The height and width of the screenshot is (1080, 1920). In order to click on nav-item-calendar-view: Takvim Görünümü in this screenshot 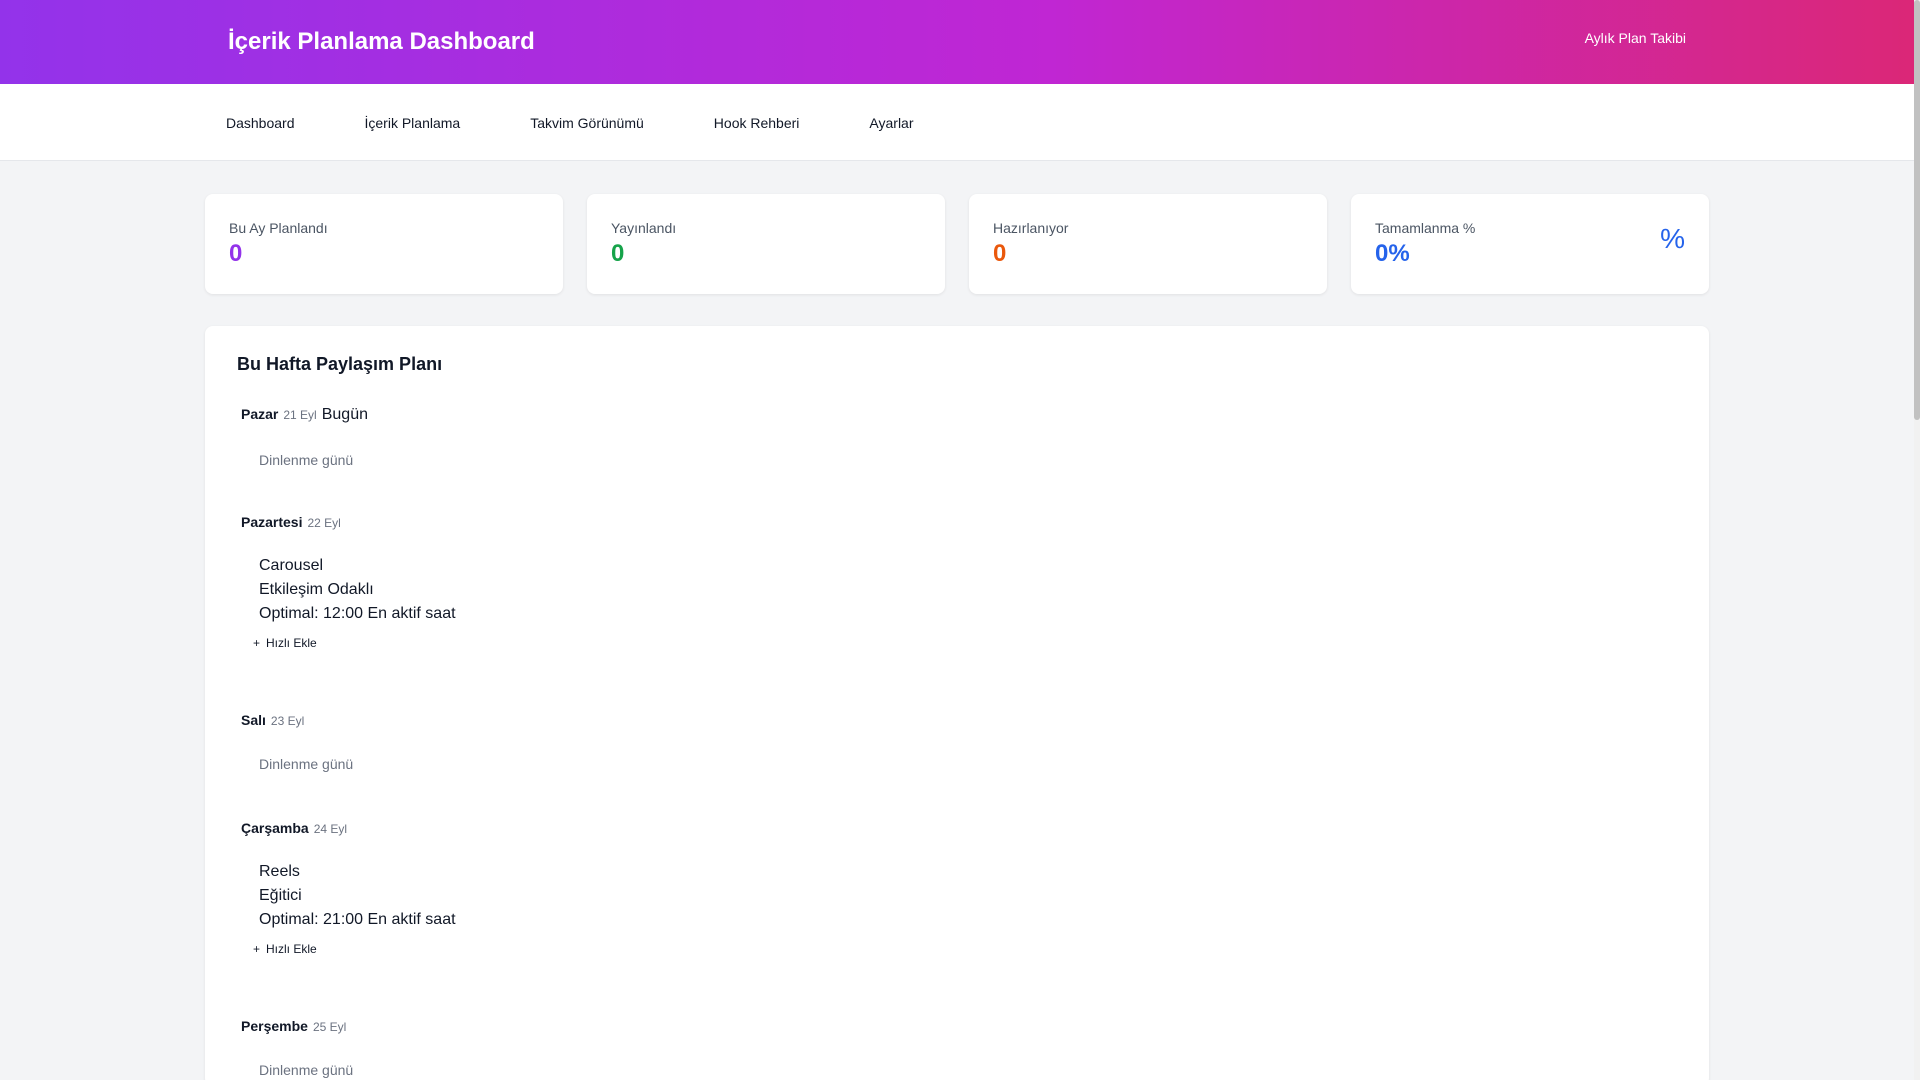, I will do `click(584, 123)`.